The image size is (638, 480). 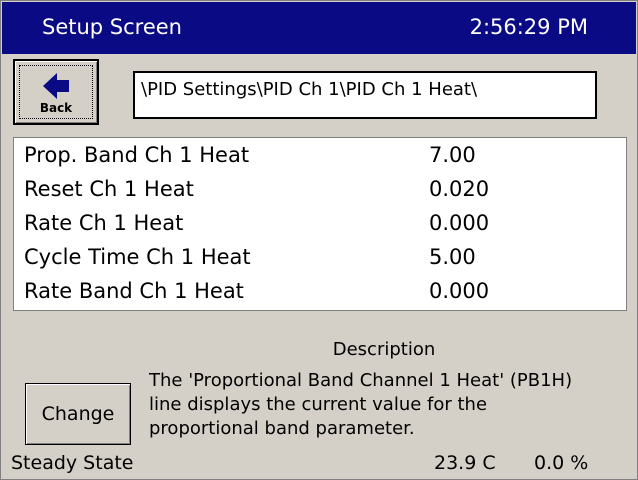 I want to click on description-line: proportional band parameter., so click(x=282, y=428).